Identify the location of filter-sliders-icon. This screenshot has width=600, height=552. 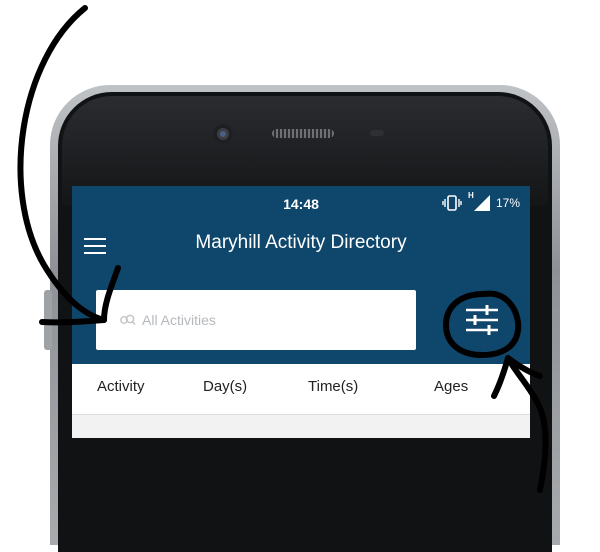
(482, 320).